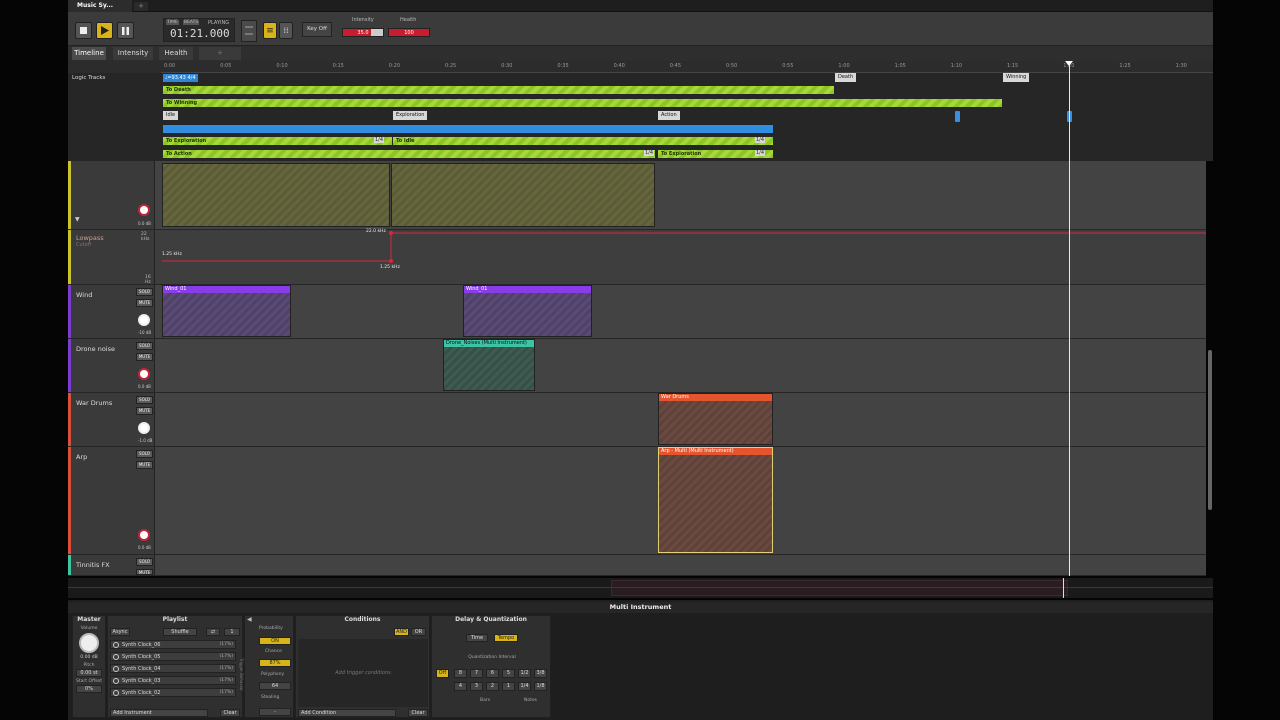 The height and width of the screenshot is (720, 1280). Describe the element at coordinates (363, 673) in the screenshot. I see `conditions-list: Add trigger conditions` at that location.